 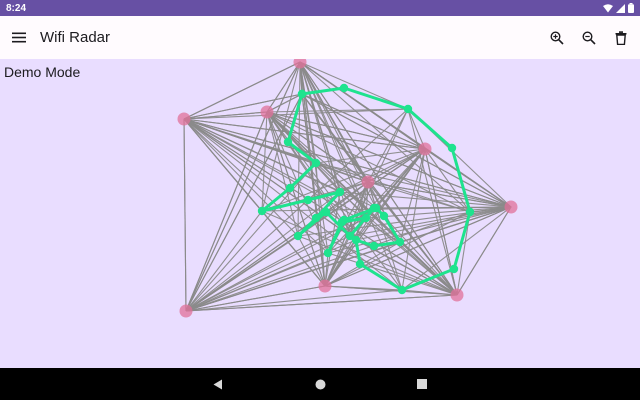 I want to click on menu-button, so click(x=19, y=38).